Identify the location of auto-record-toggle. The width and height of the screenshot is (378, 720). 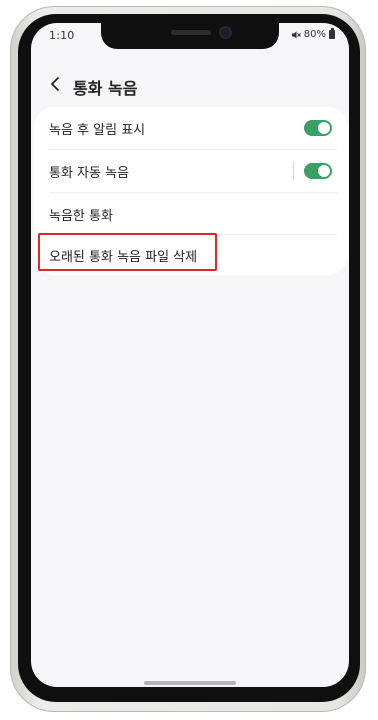
(318, 171).